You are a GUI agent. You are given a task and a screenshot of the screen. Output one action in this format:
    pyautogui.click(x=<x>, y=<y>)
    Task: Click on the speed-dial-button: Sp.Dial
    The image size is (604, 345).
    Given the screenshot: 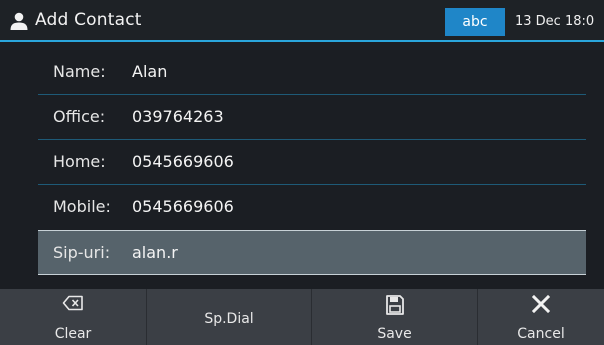 What is the action you would take?
    pyautogui.click(x=228, y=317)
    